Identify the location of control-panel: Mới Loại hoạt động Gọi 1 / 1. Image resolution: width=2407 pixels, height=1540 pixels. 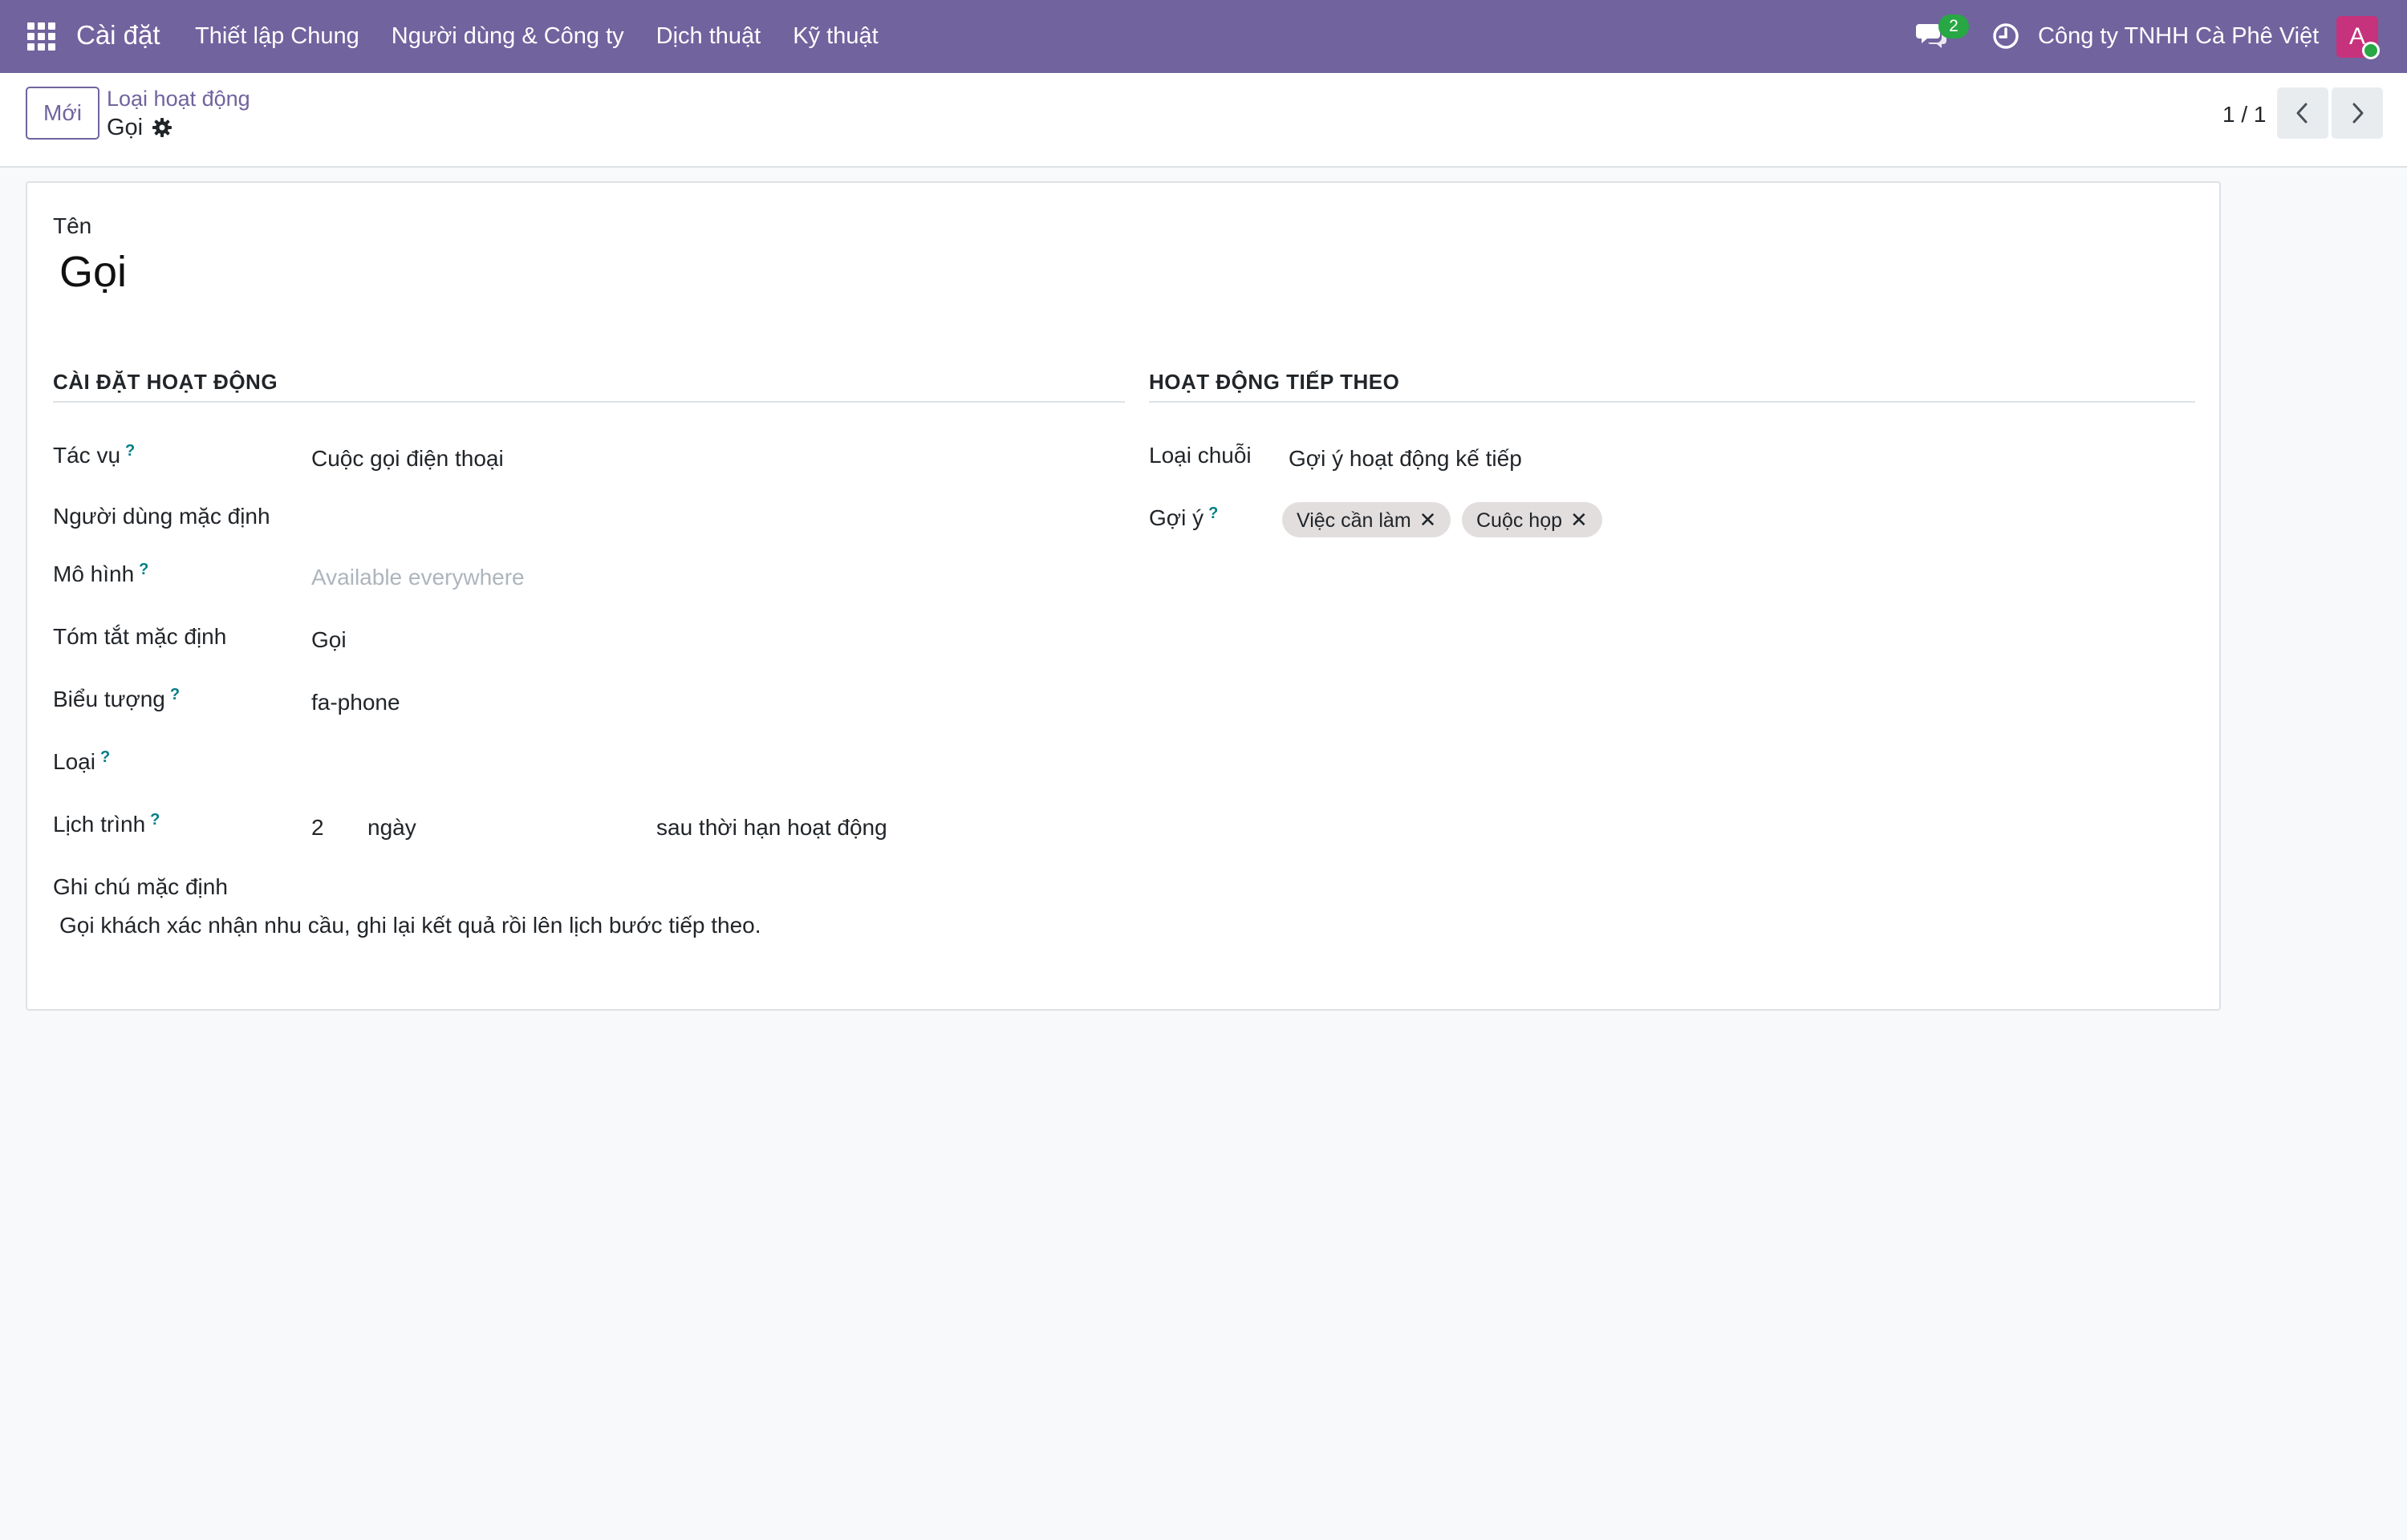
(1203, 120).